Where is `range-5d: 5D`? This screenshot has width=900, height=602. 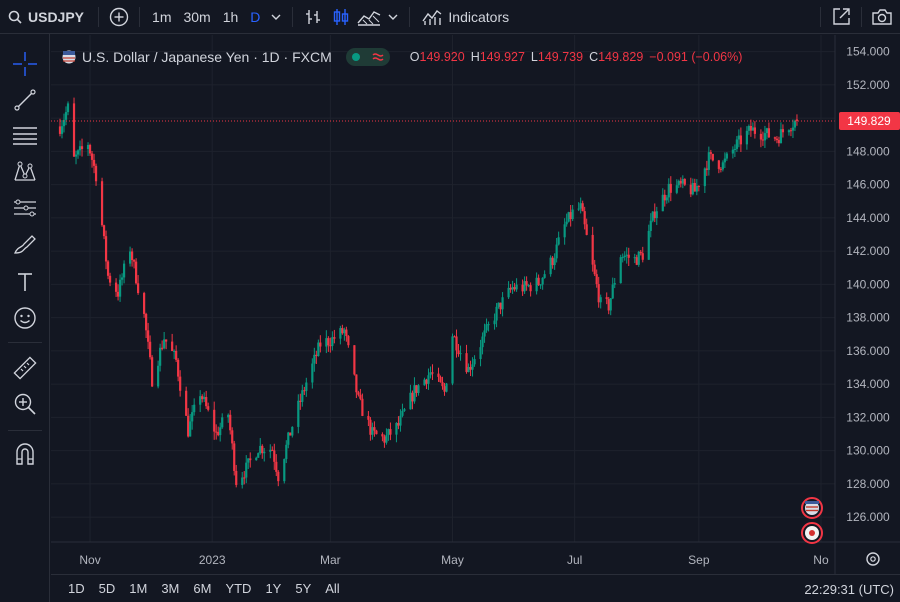 range-5d: 5D is located at coordinates (107, 588).